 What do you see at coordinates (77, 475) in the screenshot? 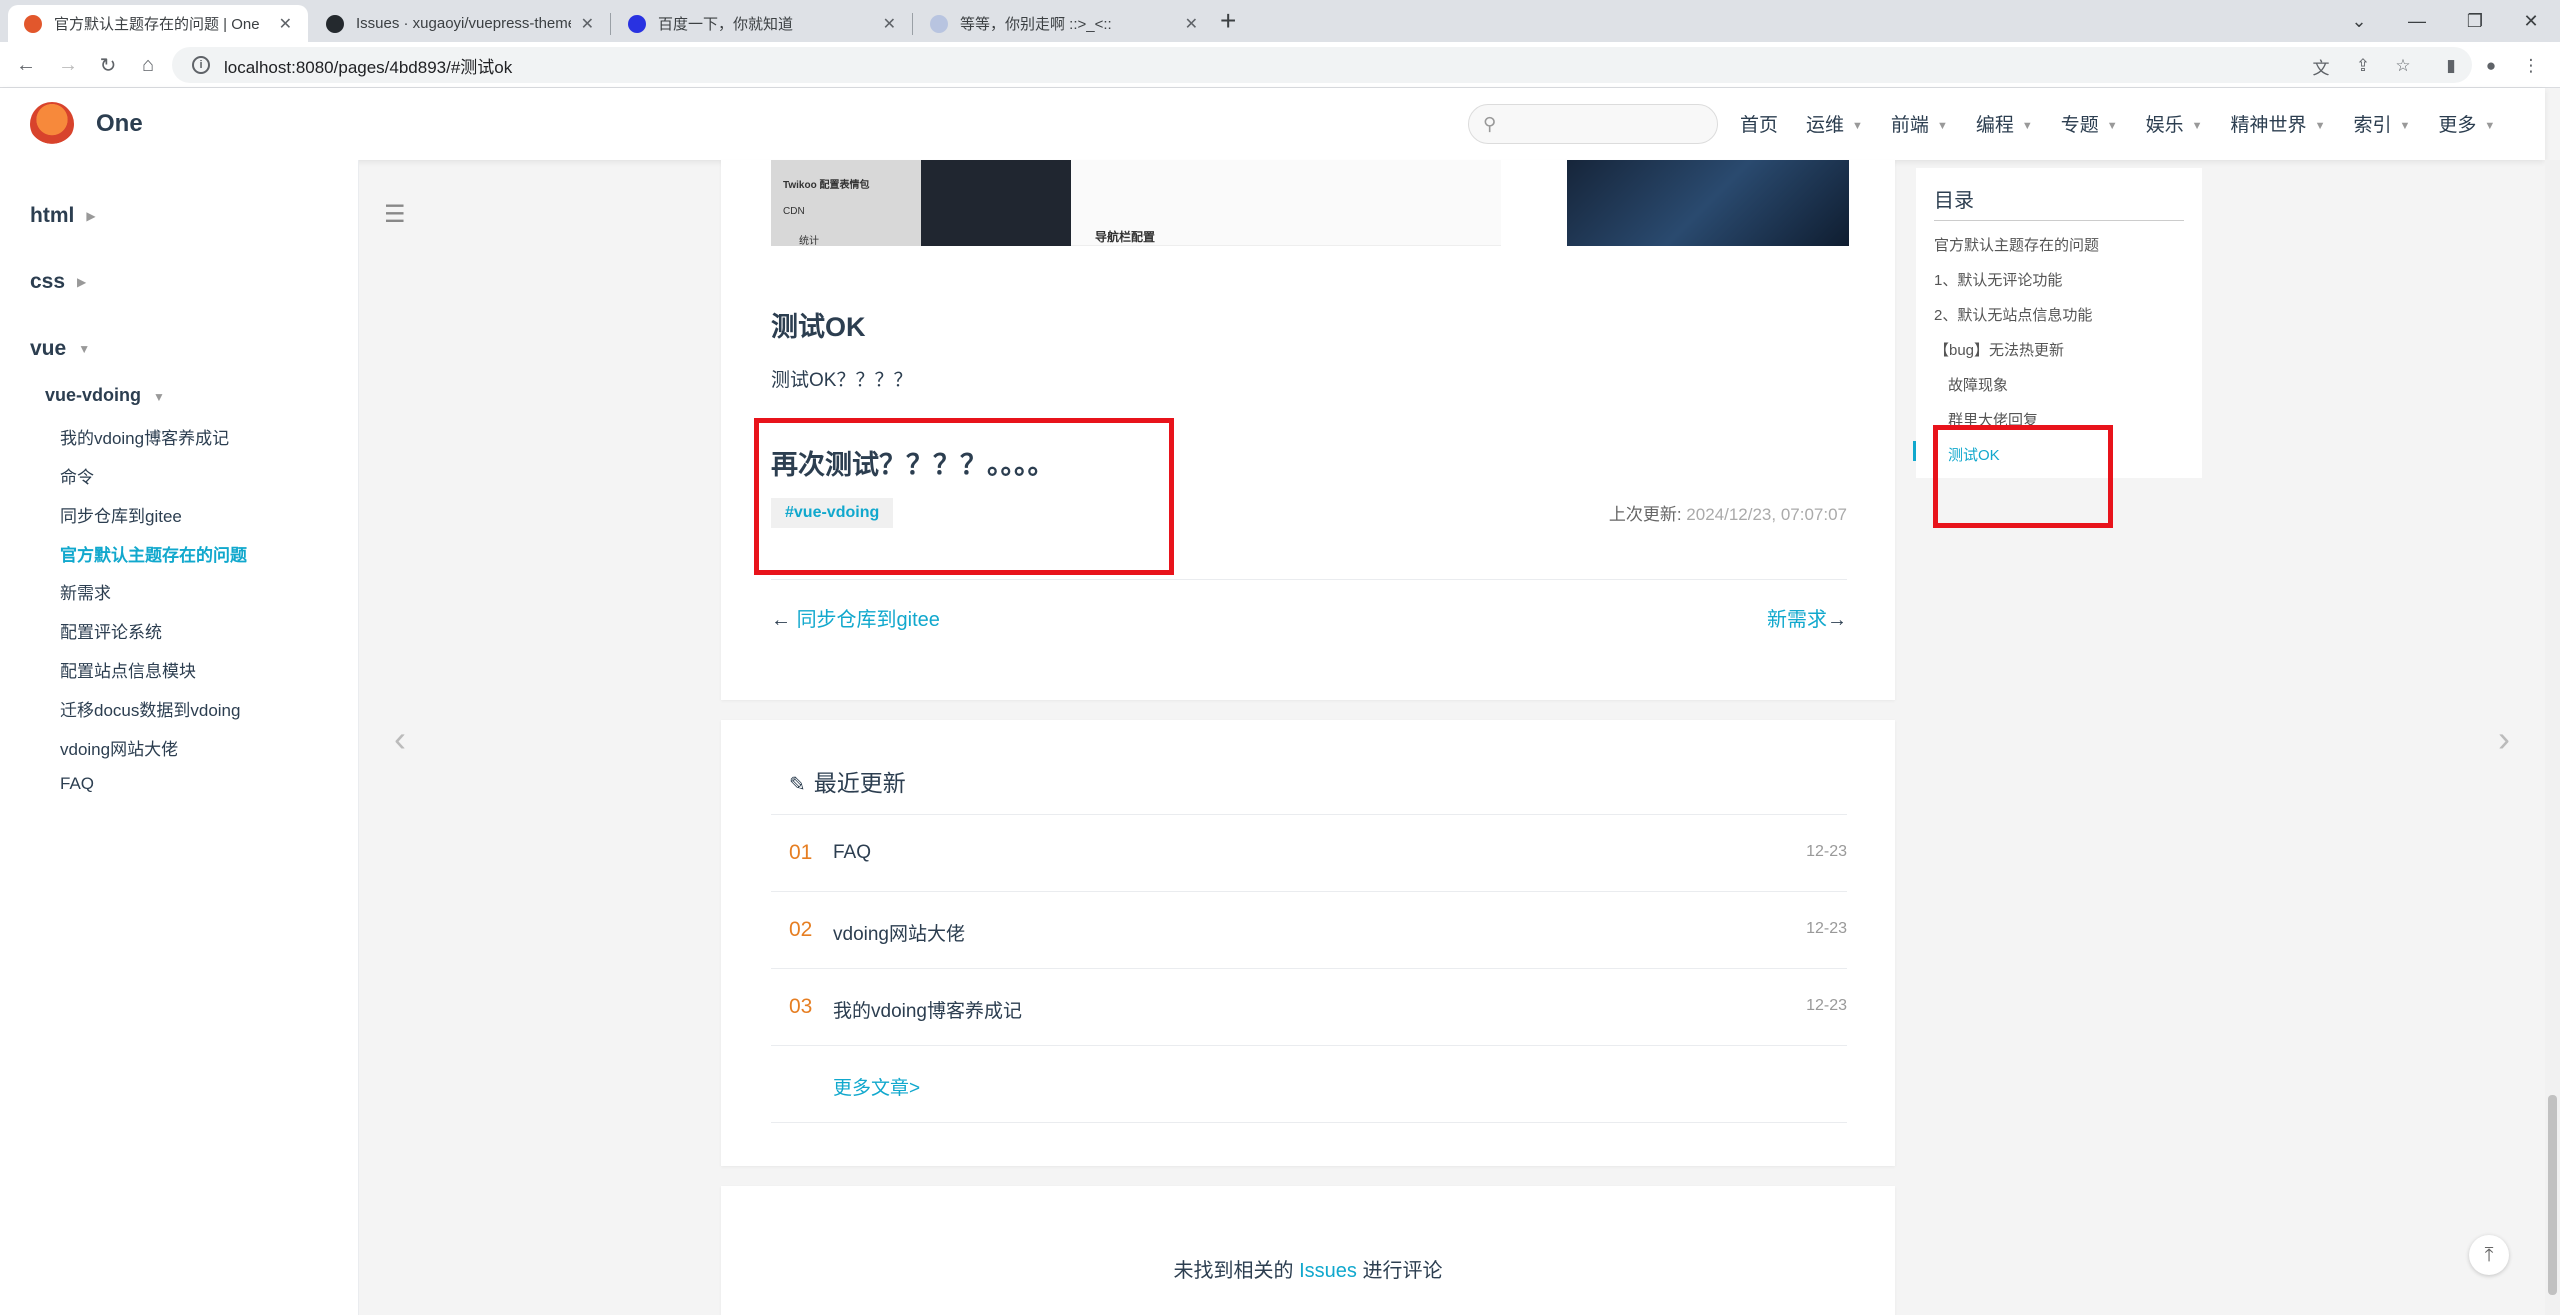
I see `sidebar-item: 命令` at bounding box center [77, 475].